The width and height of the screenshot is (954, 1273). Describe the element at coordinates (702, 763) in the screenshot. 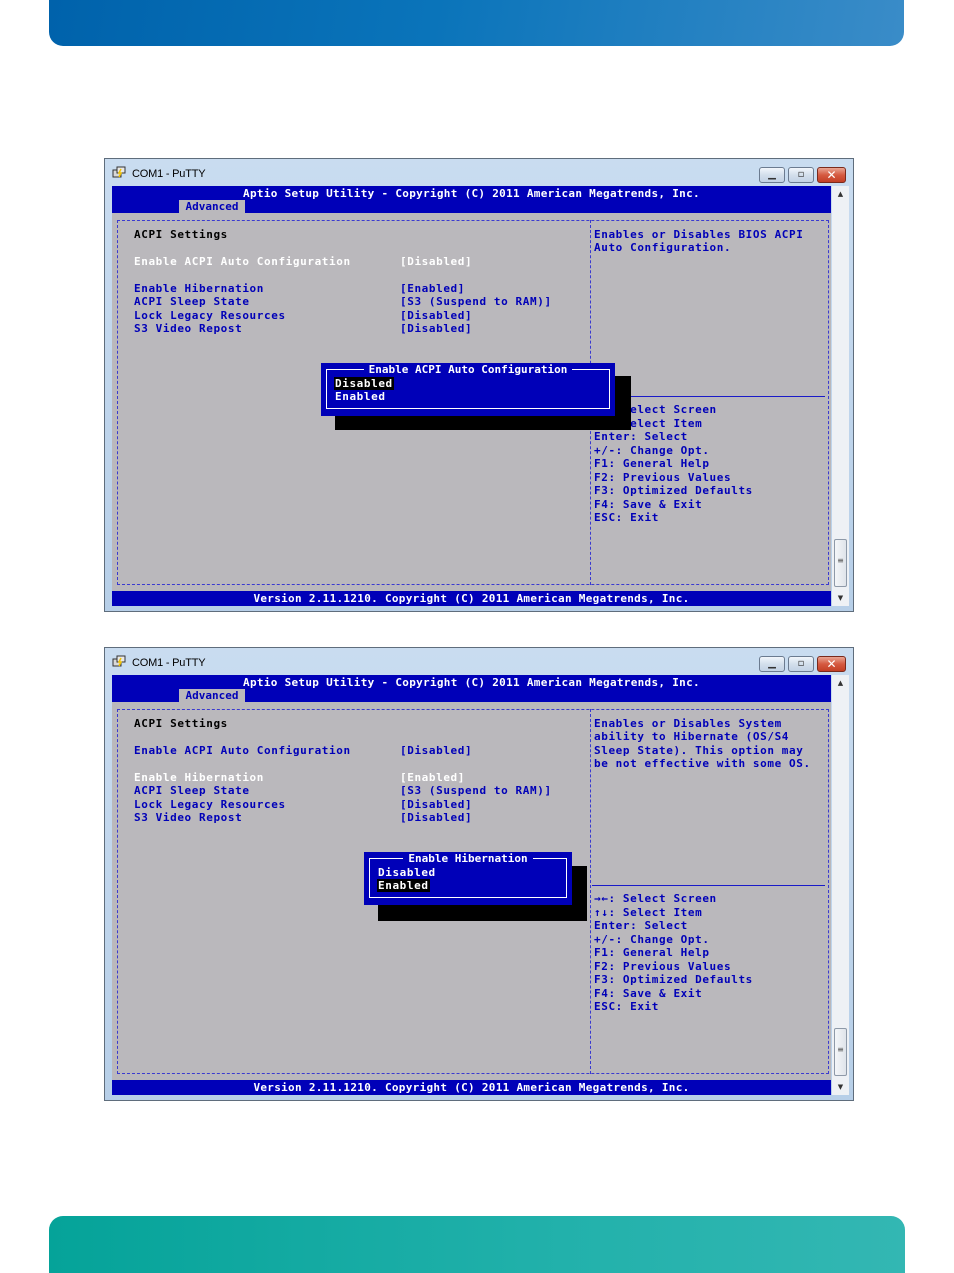

I see `help-text-line: be not effective with some OS.` at that location.